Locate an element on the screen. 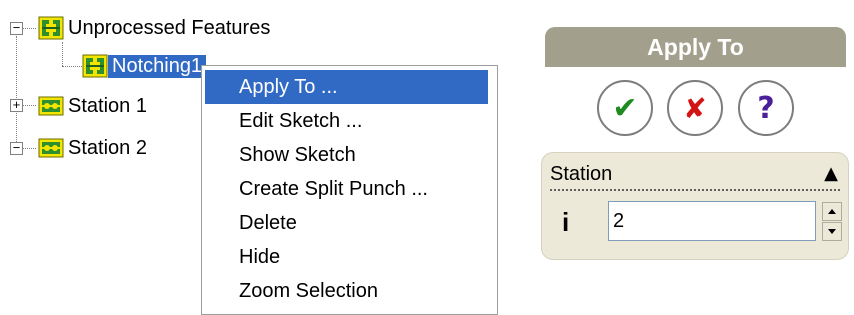 This screenshot has width=854, height=315. help-button: ? is located at coordinates (766, 108).